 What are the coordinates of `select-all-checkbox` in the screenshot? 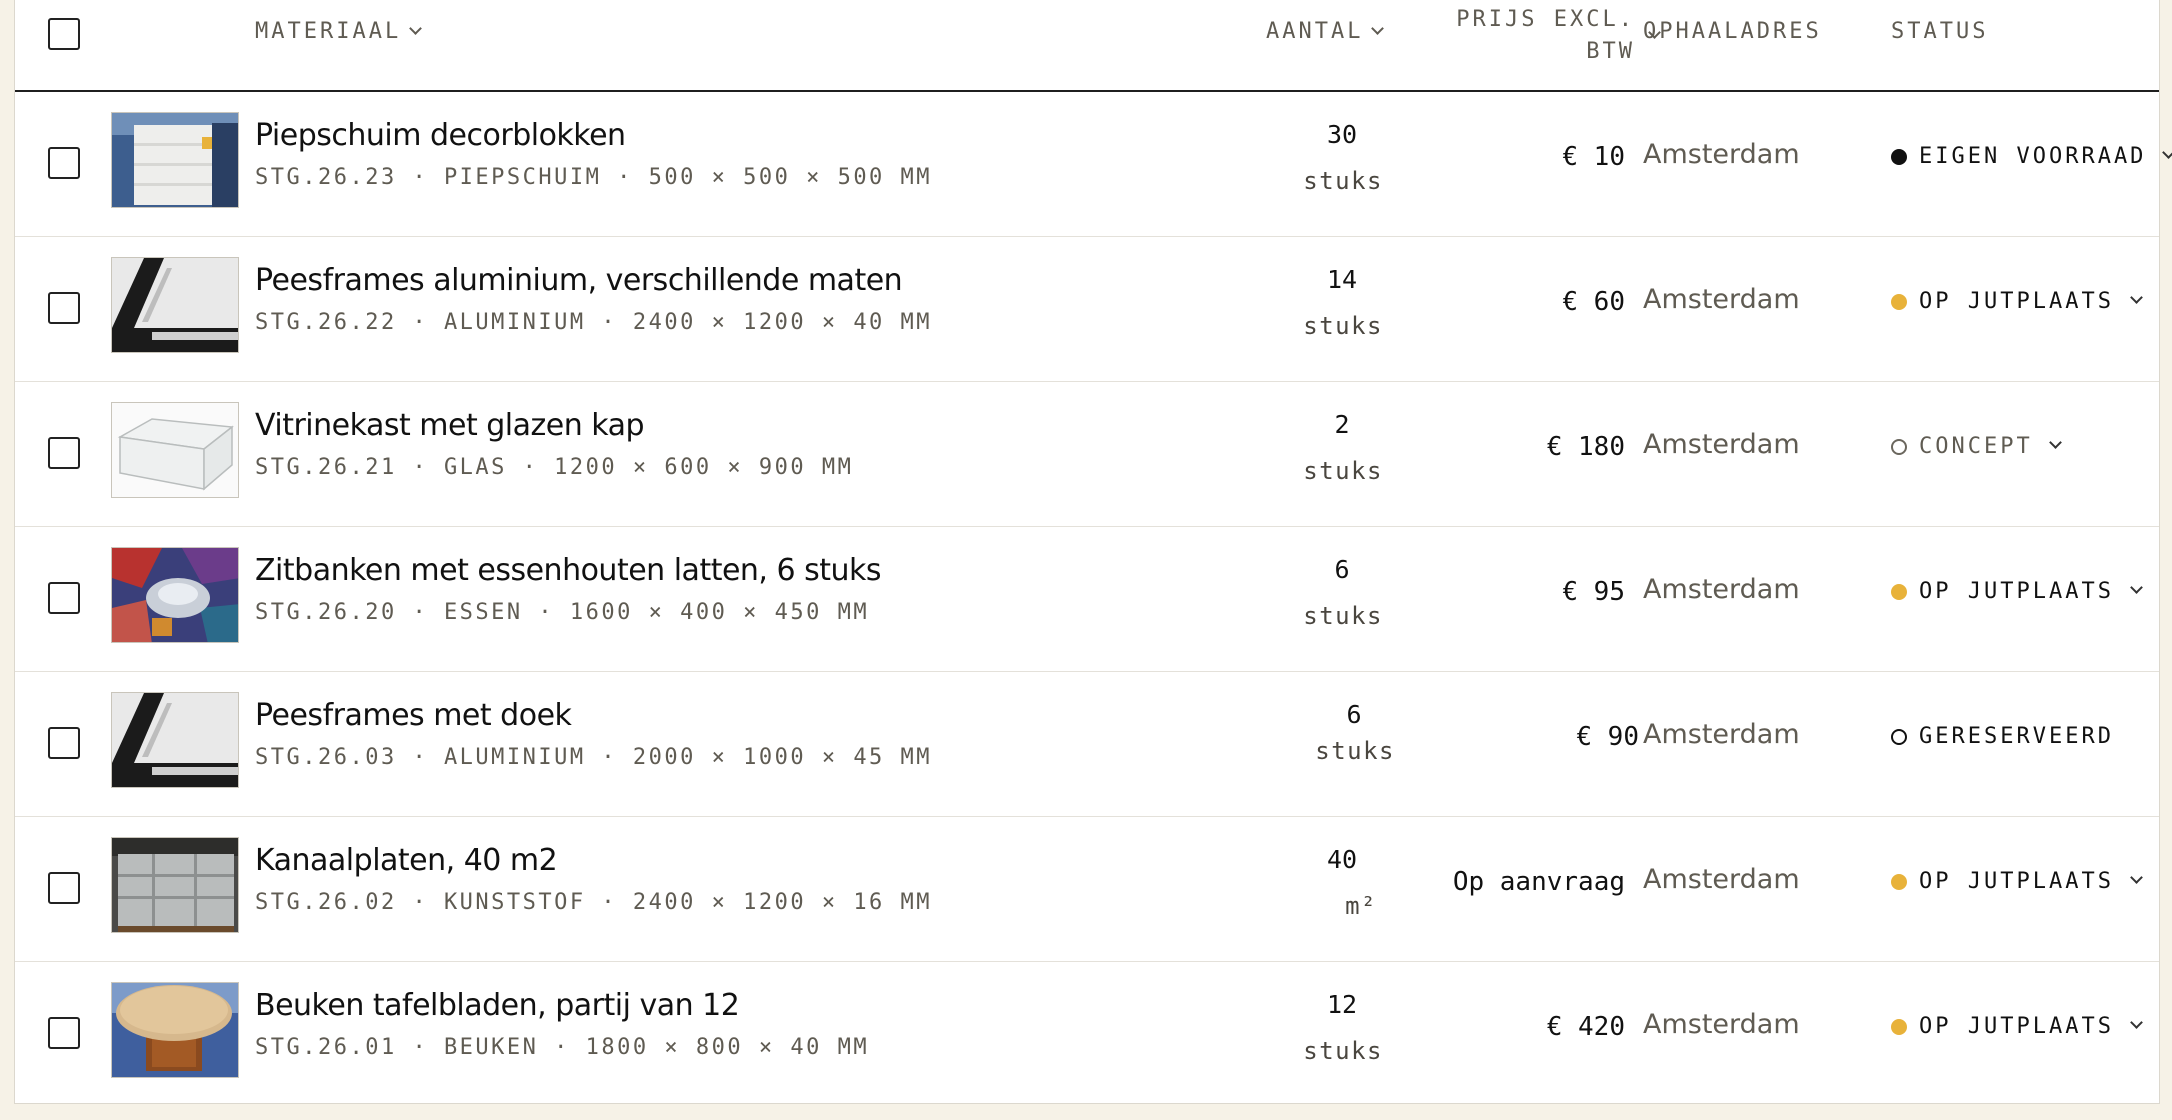 It's located at (64, 34).